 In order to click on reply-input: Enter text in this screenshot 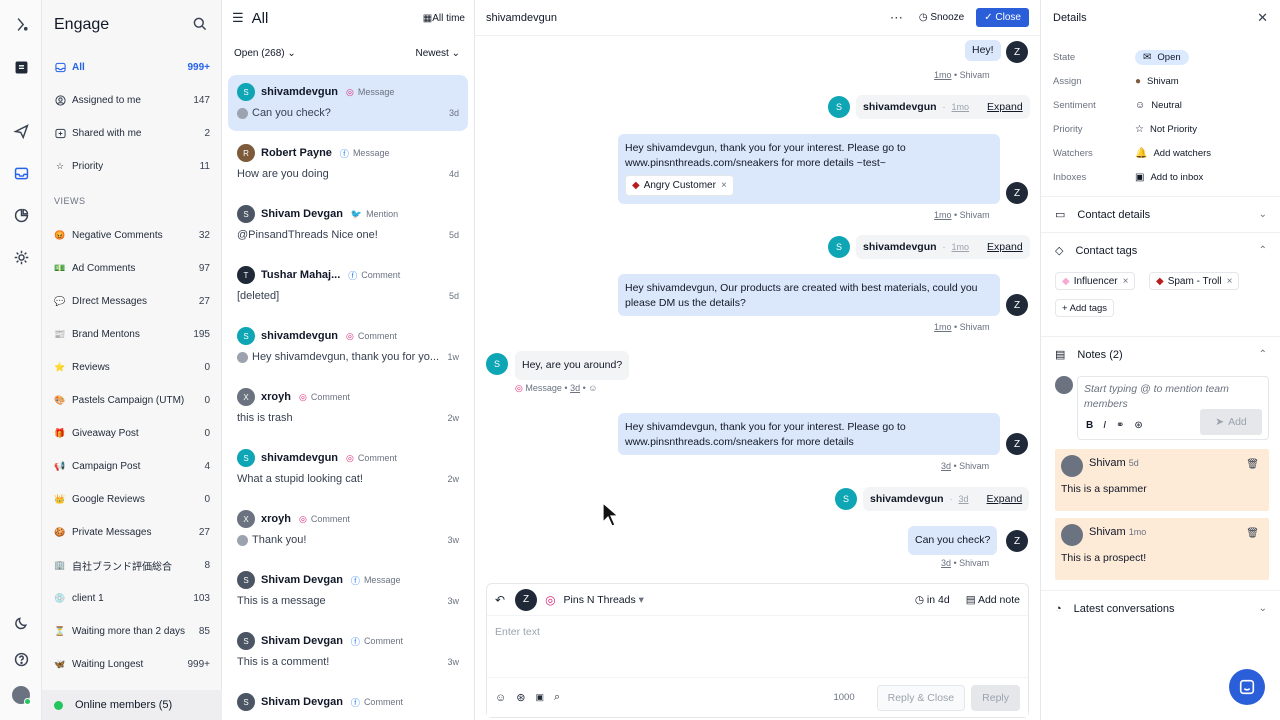, I will do `click(517, 632)`.